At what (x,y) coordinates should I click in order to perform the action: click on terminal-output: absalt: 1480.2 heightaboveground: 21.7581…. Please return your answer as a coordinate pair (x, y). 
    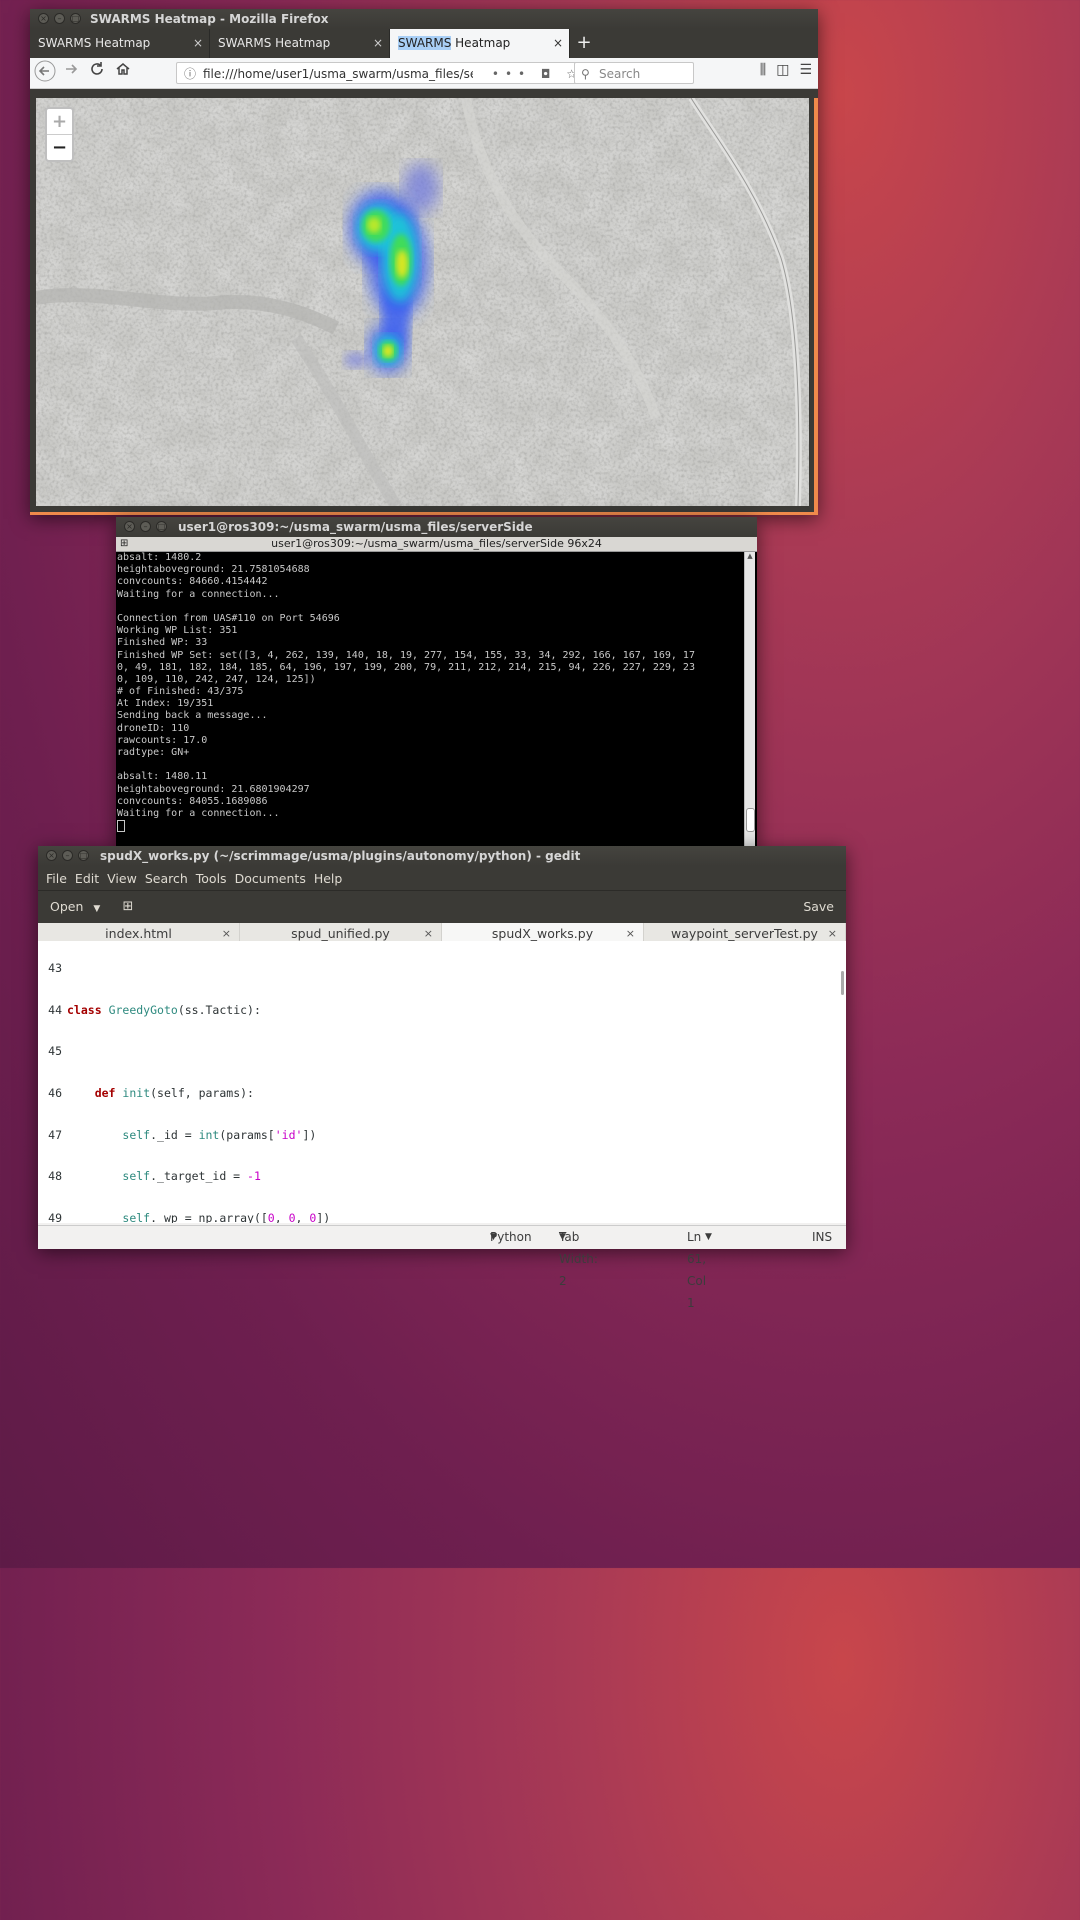
    Looking at the image, I should click on (431, 699).